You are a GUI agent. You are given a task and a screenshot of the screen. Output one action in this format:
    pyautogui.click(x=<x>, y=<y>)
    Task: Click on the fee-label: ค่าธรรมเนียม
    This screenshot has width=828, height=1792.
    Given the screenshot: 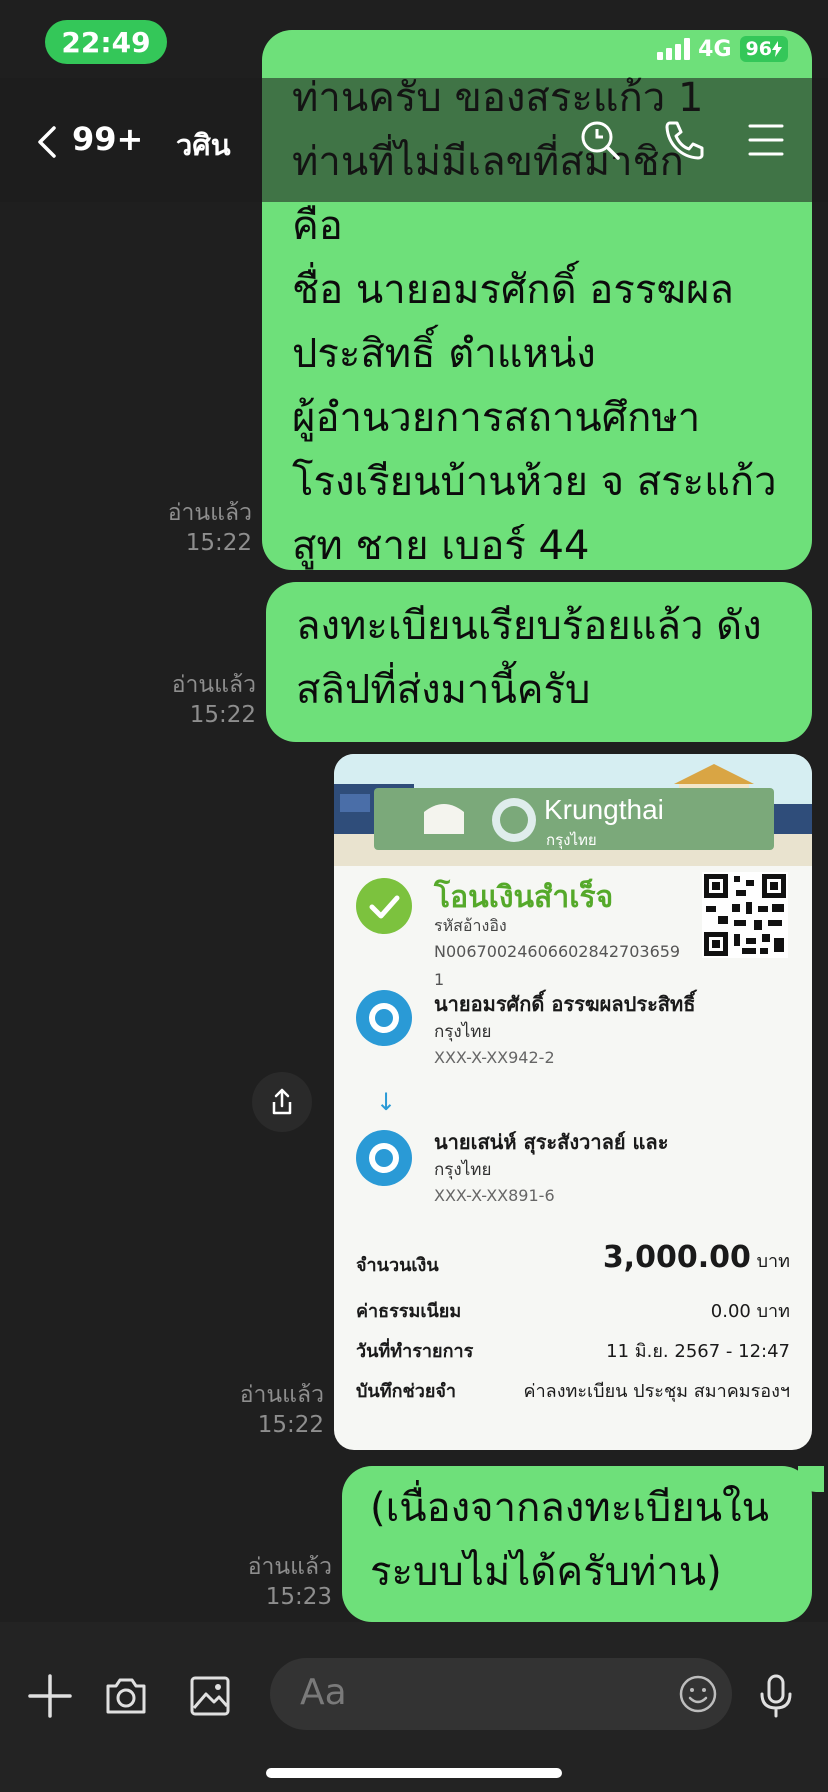 What is the action you would take?
    pyautogui.click(x=409, y=1311)
    